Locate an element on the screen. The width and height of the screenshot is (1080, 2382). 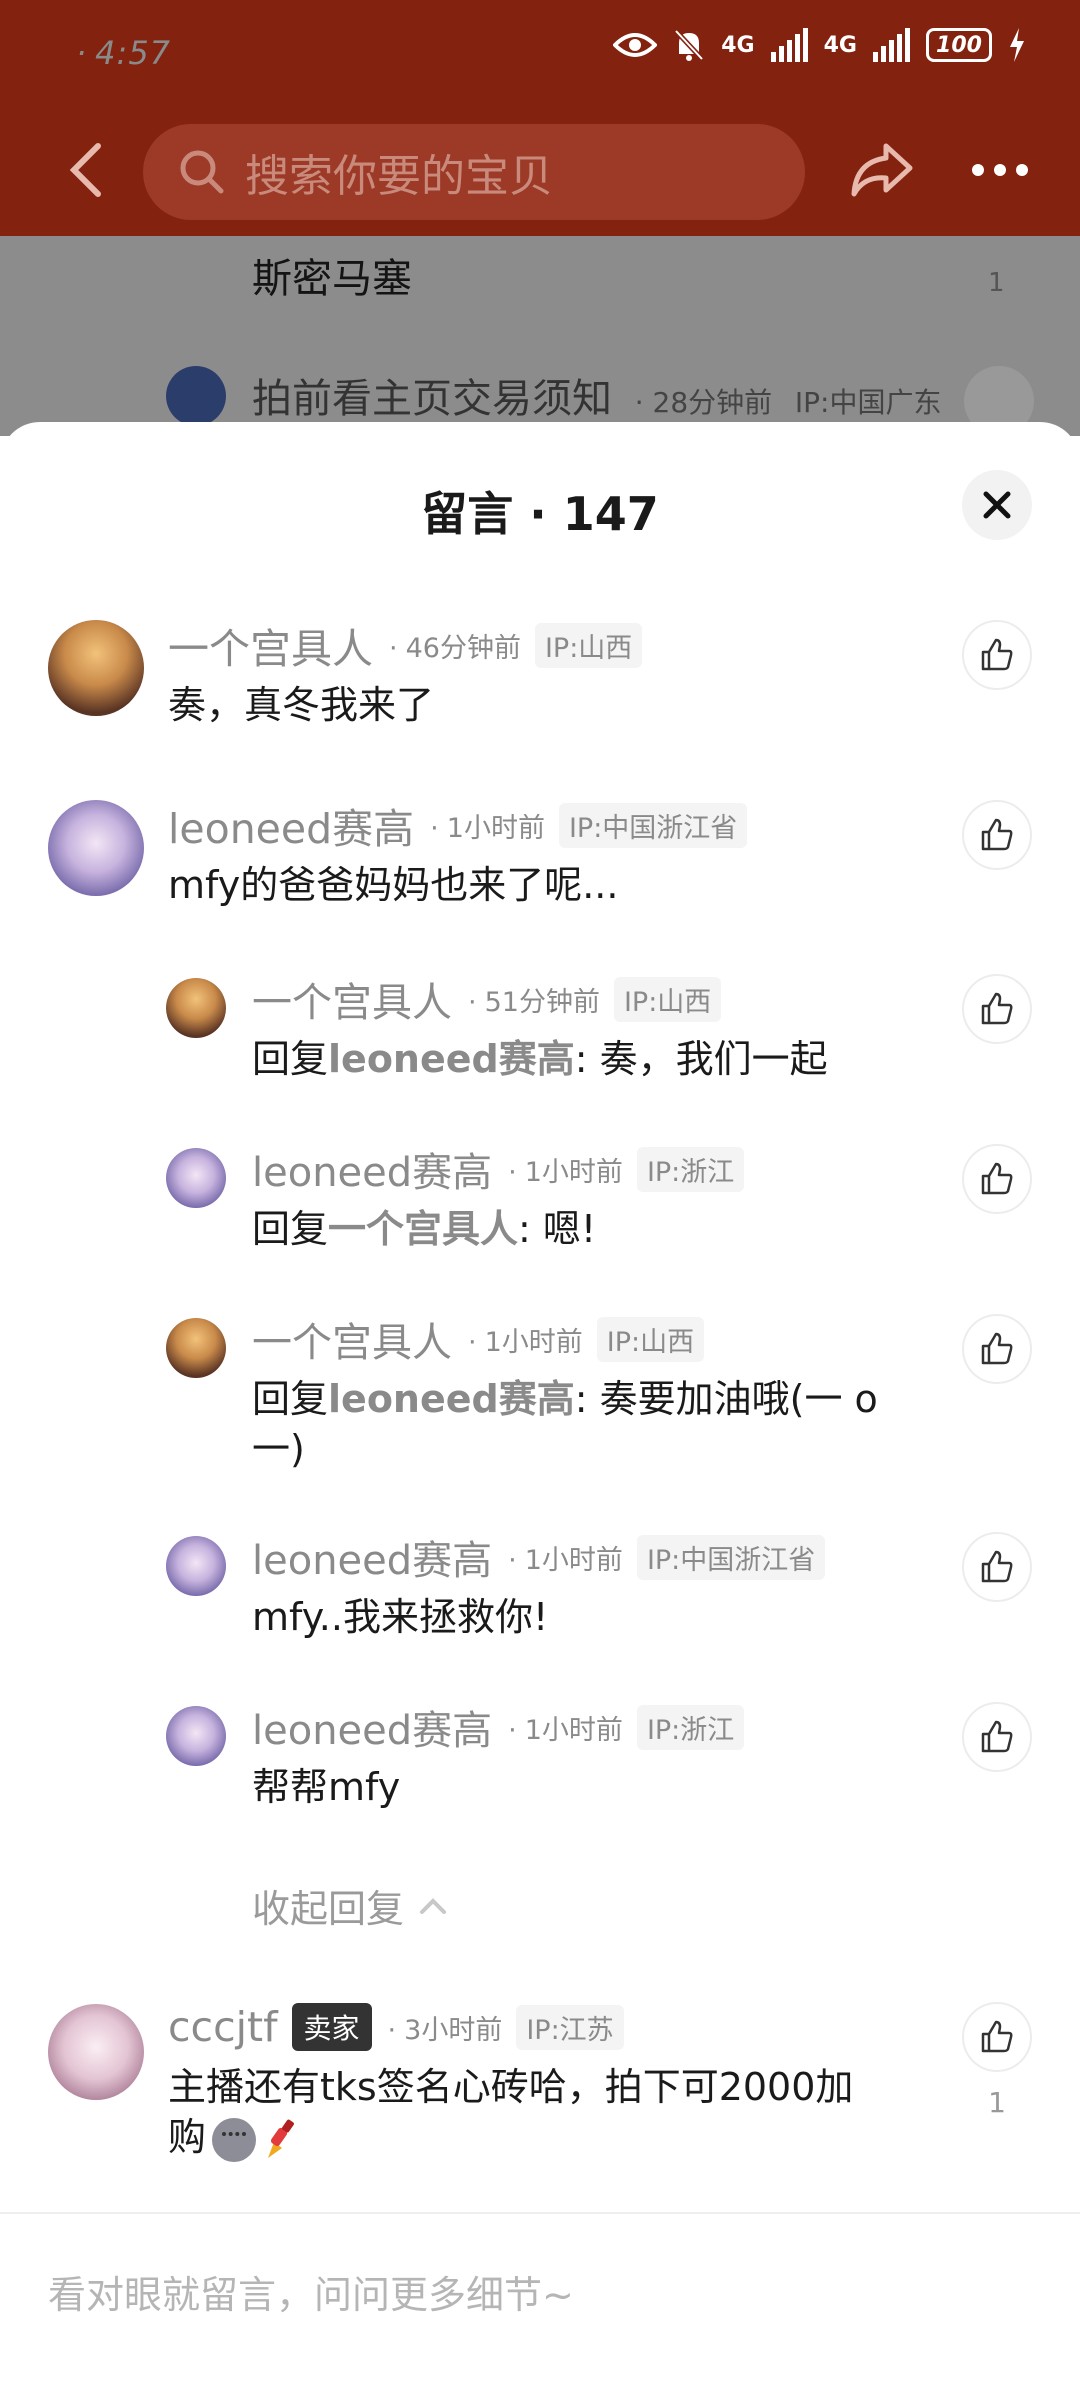
reply-body: leoneed赛高 1小时前 IP:浙江 回复一个宫具人: 嗯! is located at coordinates (627, 1199).